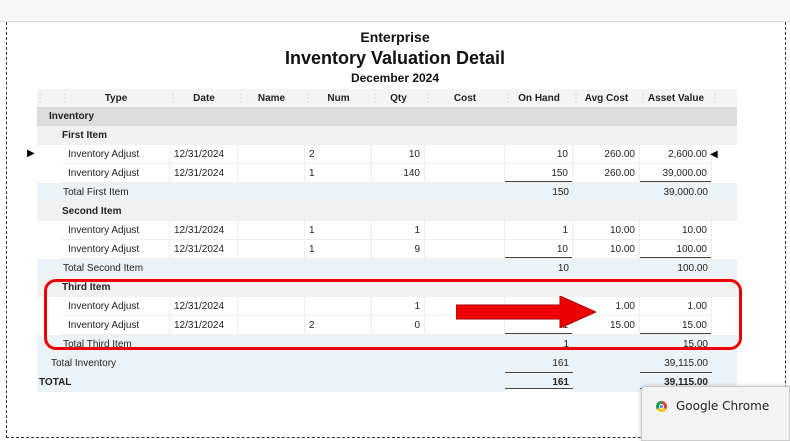 The height and width of the screenshot is (441, 790). I want to click on chrome-icon, so click(661, 406).